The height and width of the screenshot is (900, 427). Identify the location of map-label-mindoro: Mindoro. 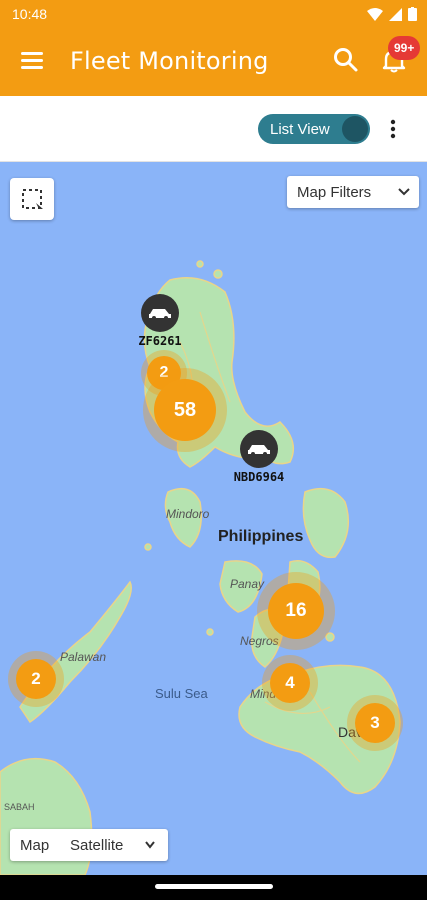
(188, 514).